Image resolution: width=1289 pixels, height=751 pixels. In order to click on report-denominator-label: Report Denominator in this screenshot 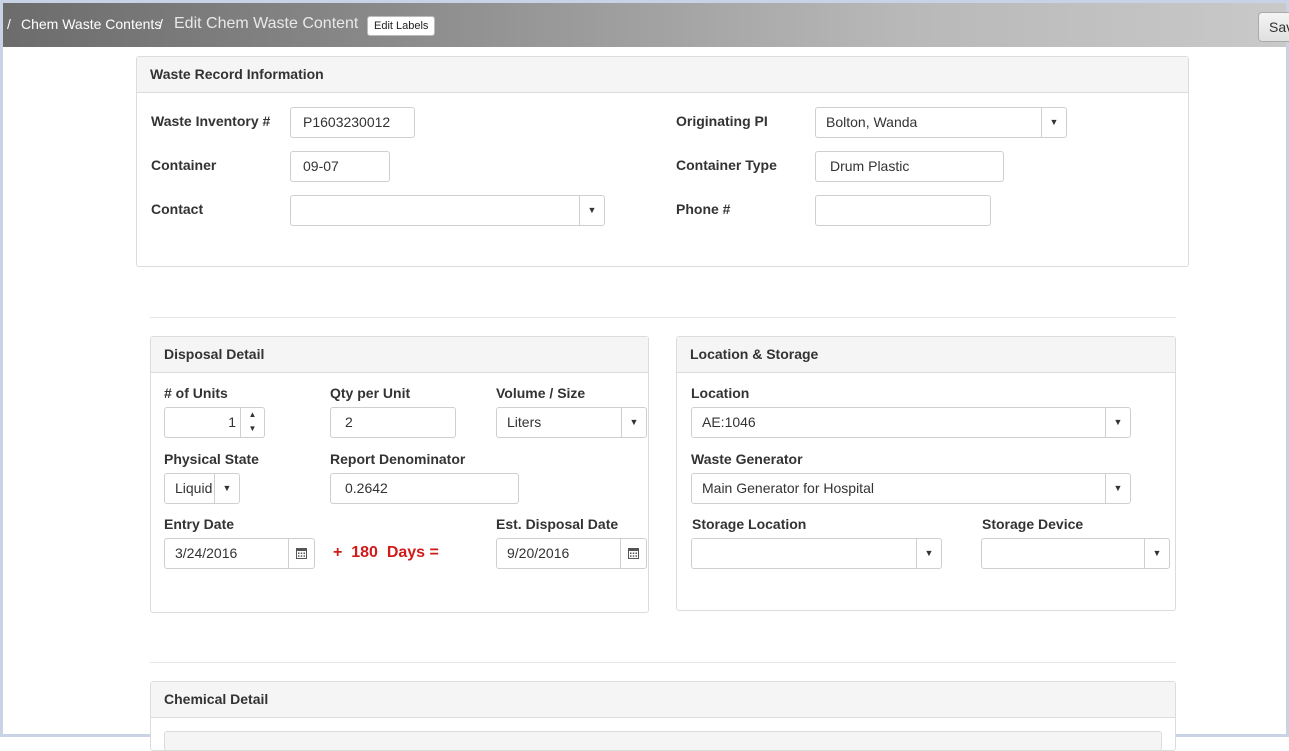, I will do `click(398, 459)`.